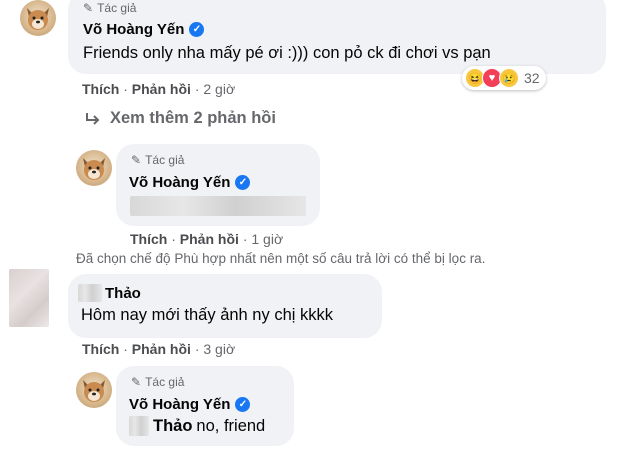  I want to click on reply2-author-name: Võ Hoàng Yến, so click(179, 404).